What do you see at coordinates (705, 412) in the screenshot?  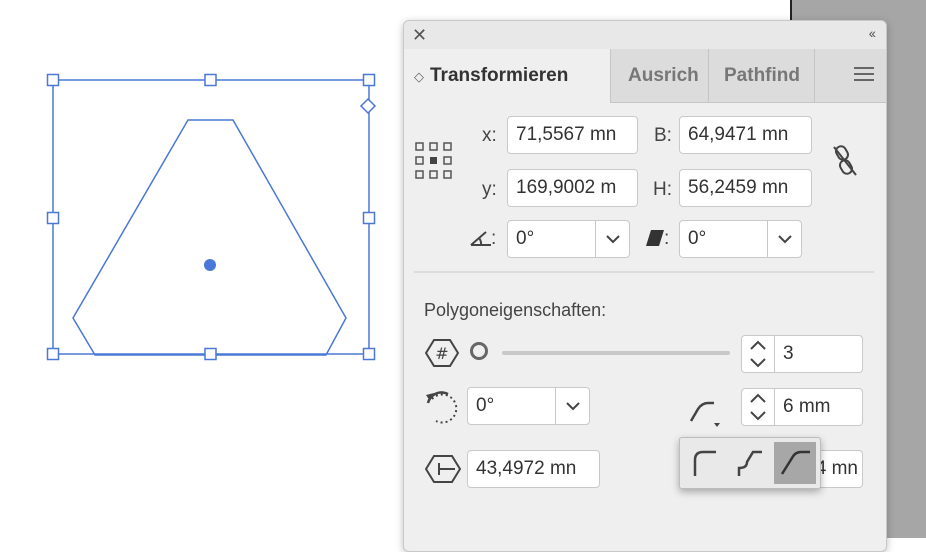 I see `corner-type-icon` at bounding box center [705, 412].